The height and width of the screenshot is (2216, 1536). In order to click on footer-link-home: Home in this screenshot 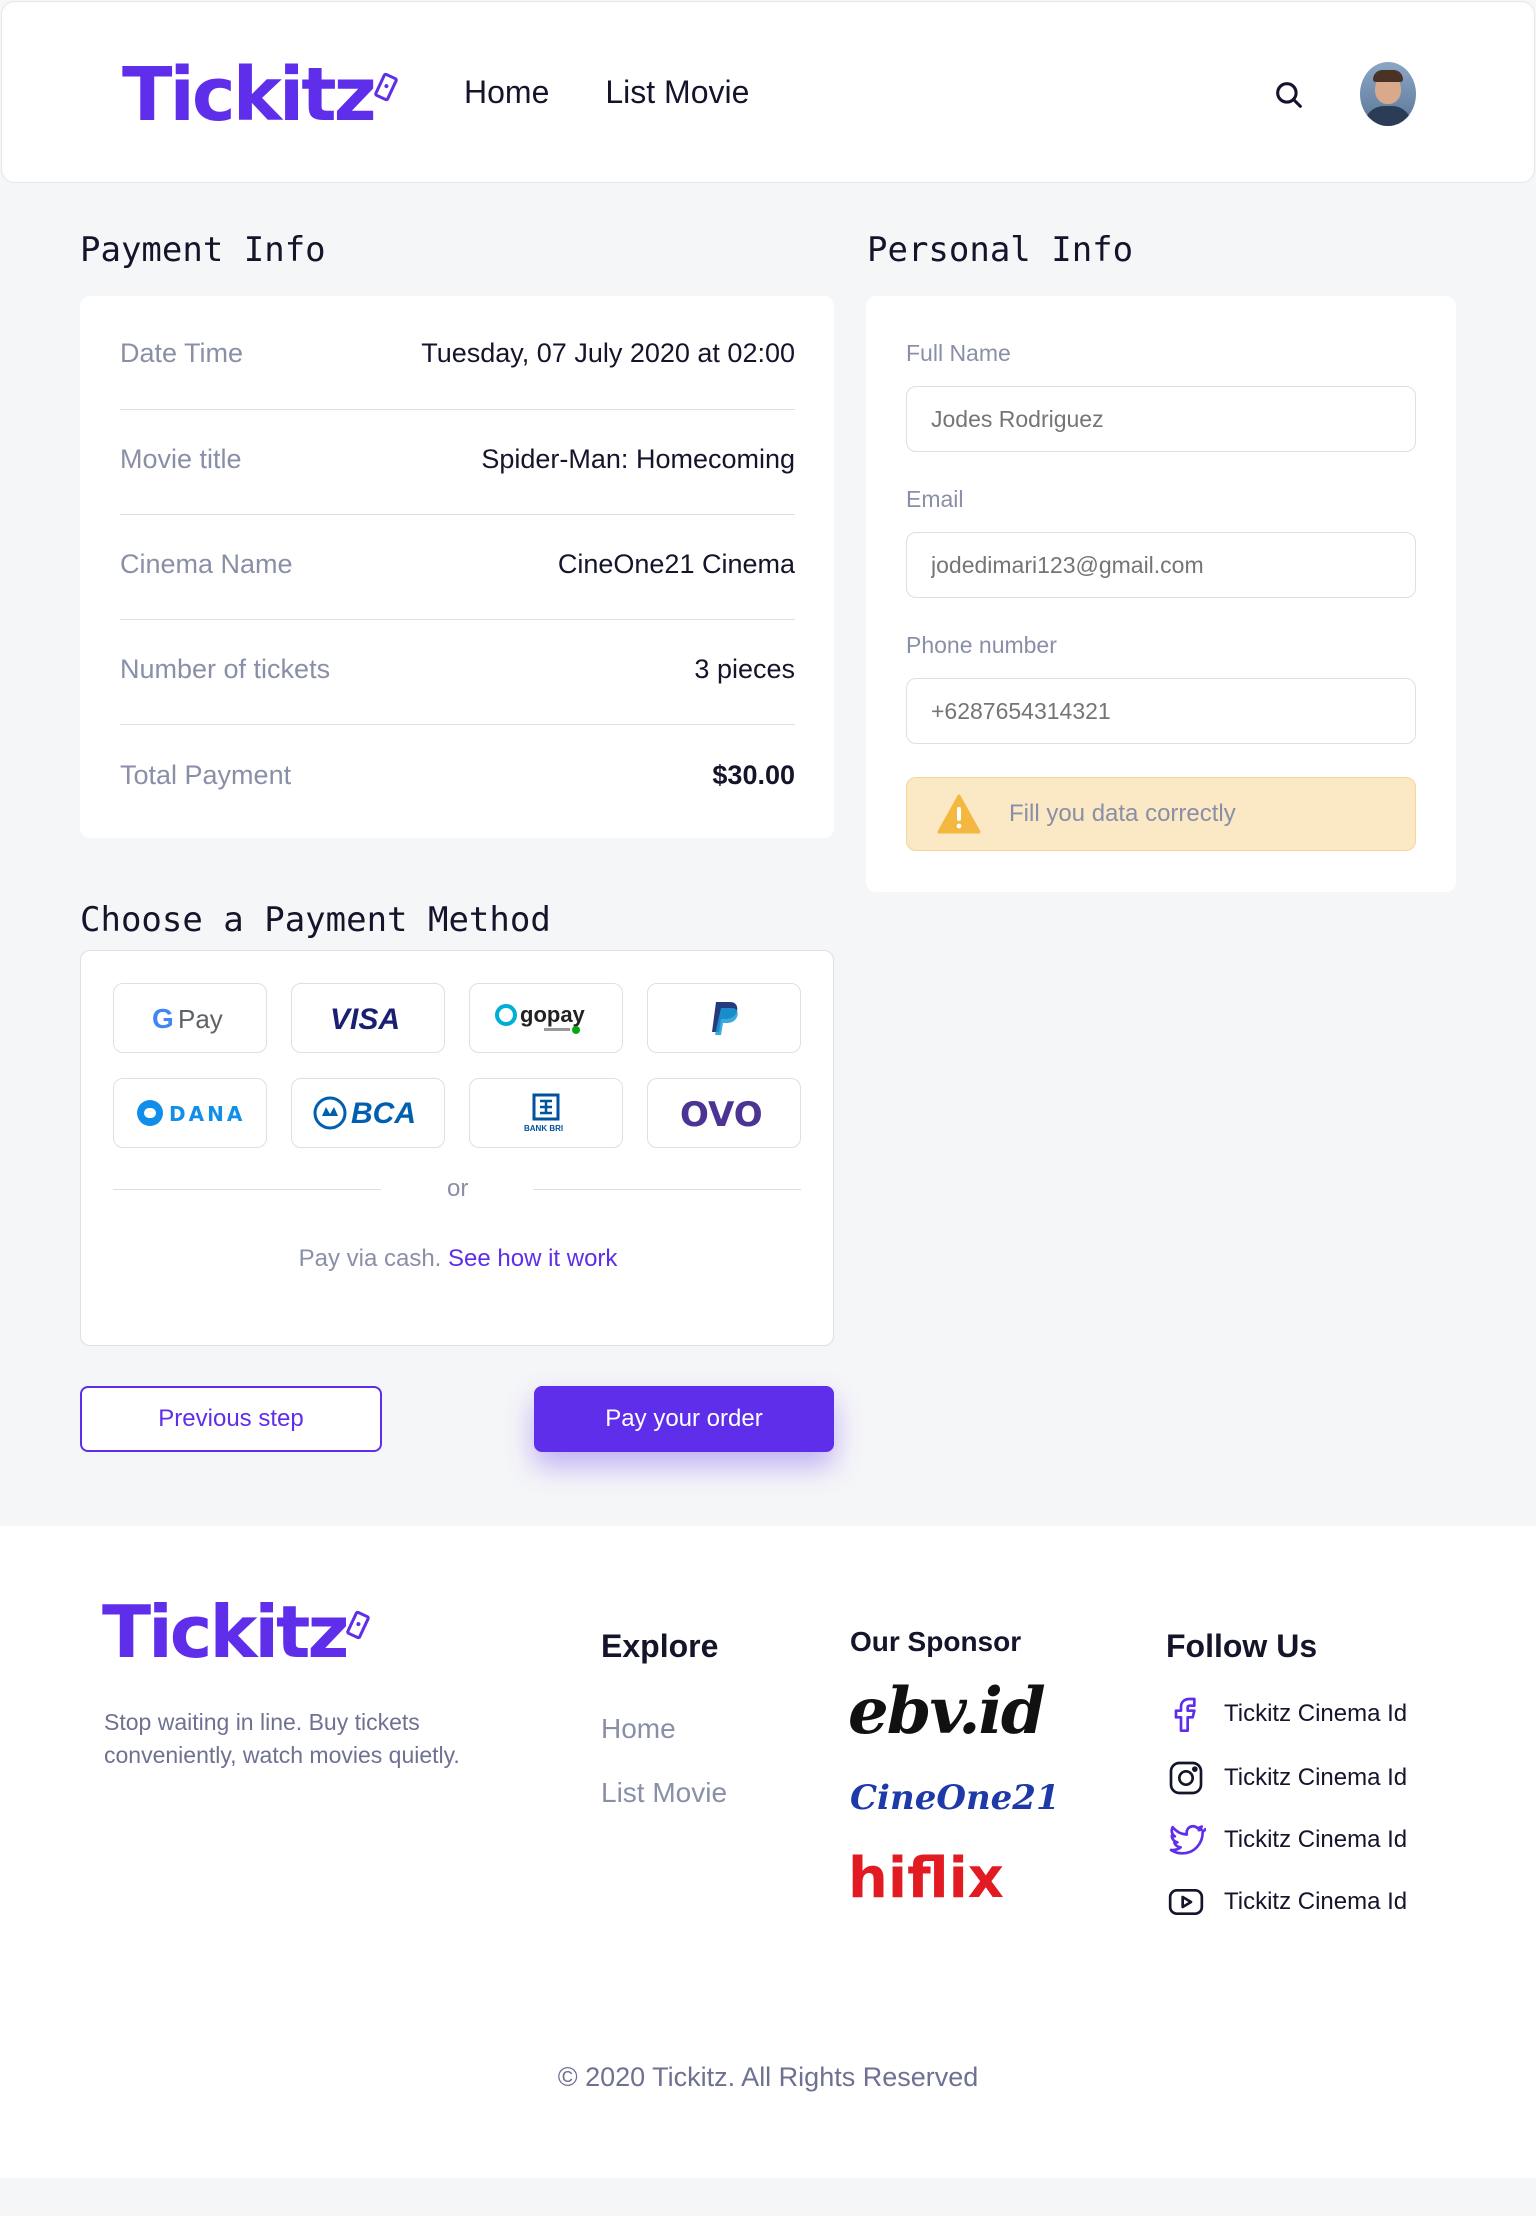, I will do `click(638, 1729)`.